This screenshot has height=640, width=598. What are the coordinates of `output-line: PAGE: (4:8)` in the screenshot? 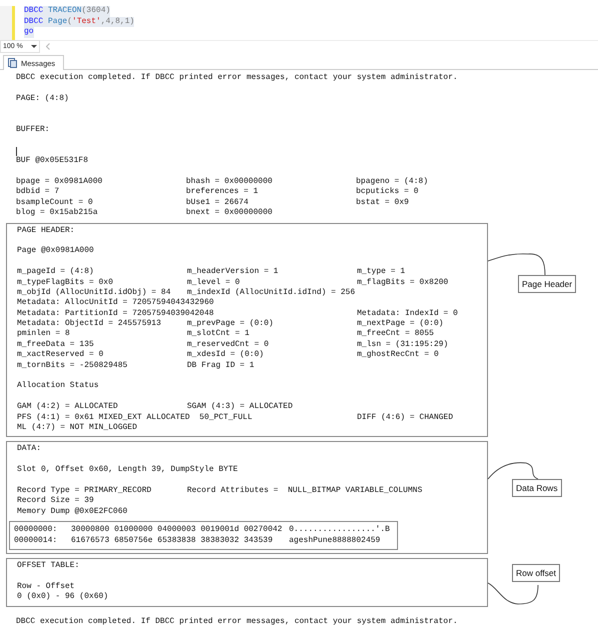 It's located at (42, 99).